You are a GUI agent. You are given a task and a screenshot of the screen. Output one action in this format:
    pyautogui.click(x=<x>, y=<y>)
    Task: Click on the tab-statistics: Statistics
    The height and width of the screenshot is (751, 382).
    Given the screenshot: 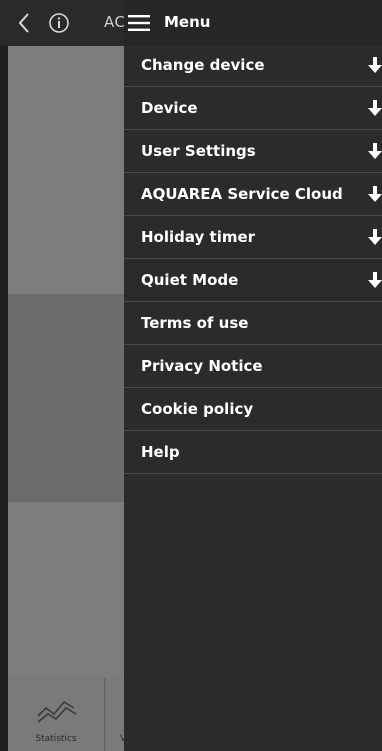 What is the action you would take?
    pyautogui.click(x=56, y=714)
    